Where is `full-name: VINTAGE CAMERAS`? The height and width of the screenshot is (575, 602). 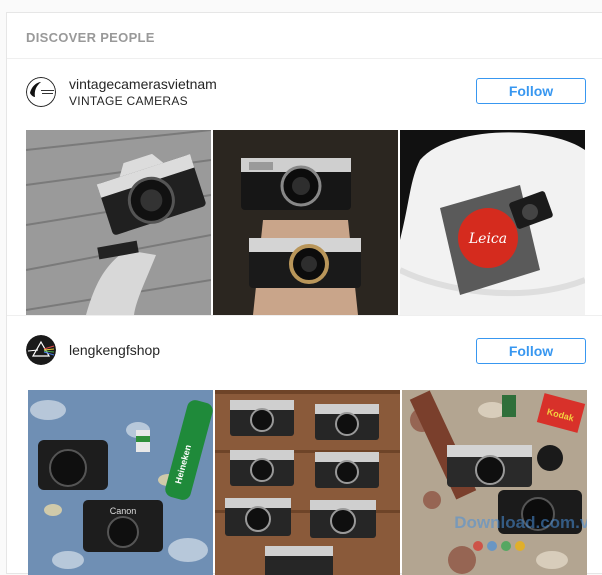
full-name: VINTAGE CAMERAS is located at coordinates (128, 101).